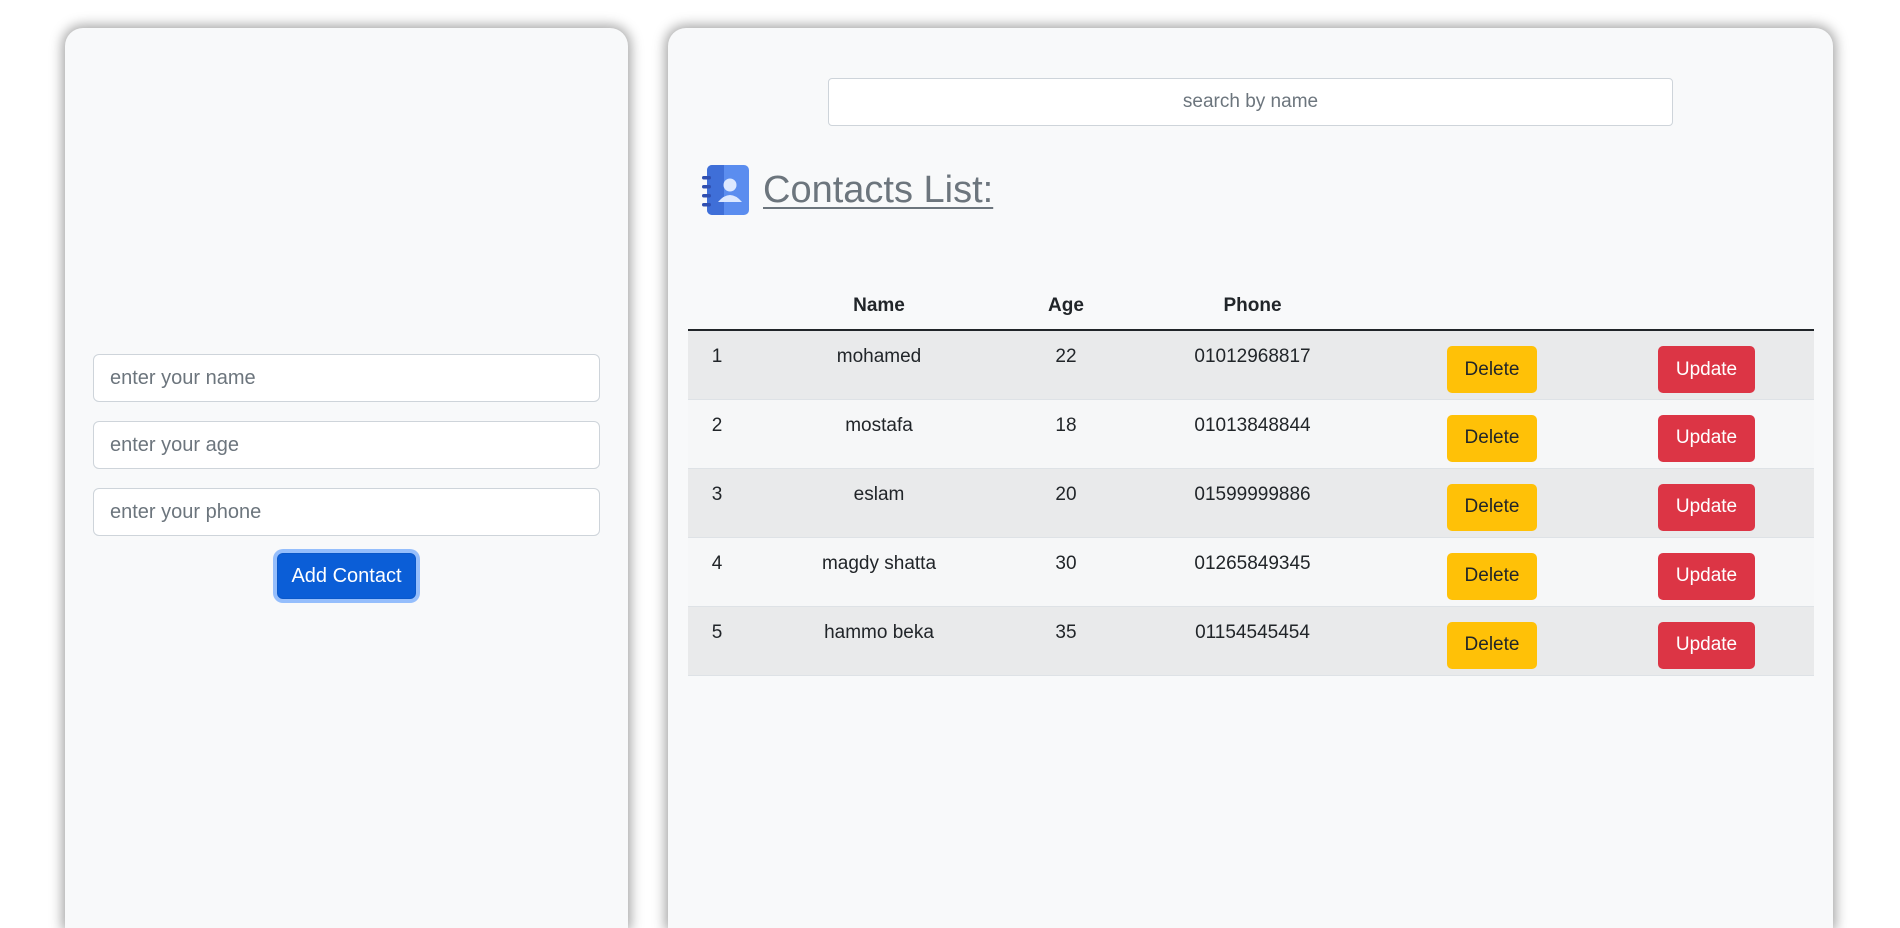 Image resolution: width=1900 pixels, height=928 pixels. Describe the element at coordinates (725, 190) in the screenshot. I see `contact-book-icon` at that location.